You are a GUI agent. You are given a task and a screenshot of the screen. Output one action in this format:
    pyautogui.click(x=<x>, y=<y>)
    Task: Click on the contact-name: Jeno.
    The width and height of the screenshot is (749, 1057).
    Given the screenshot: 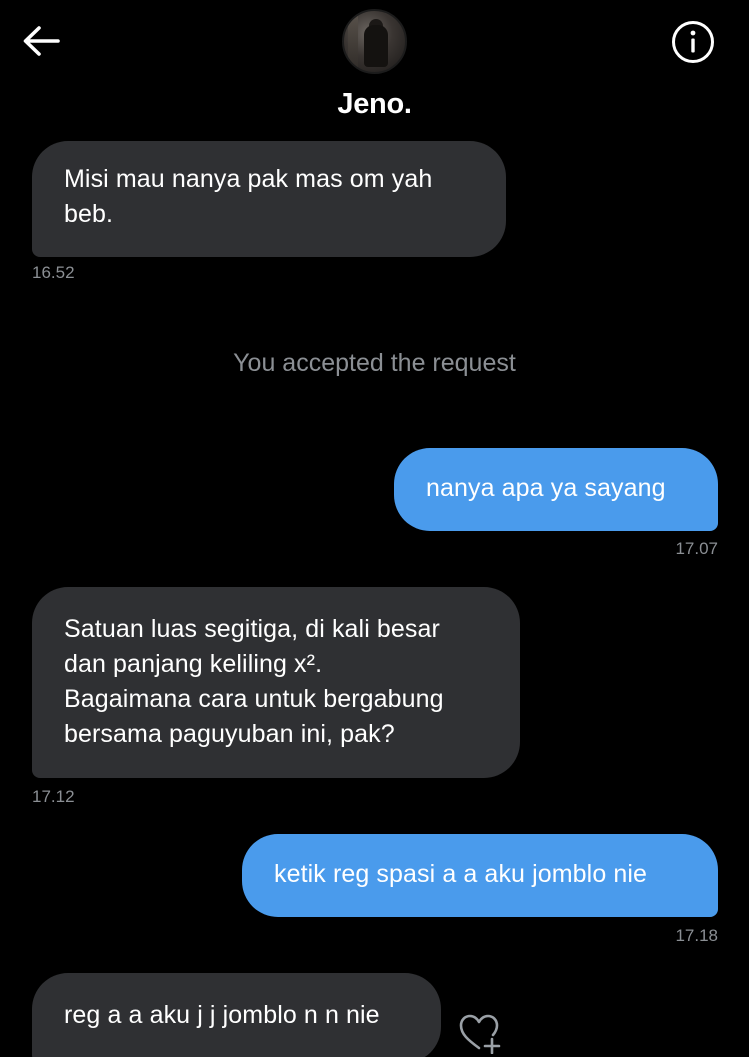 What is the action you would take?
    pyautogui.click(x=374, y=104)
    